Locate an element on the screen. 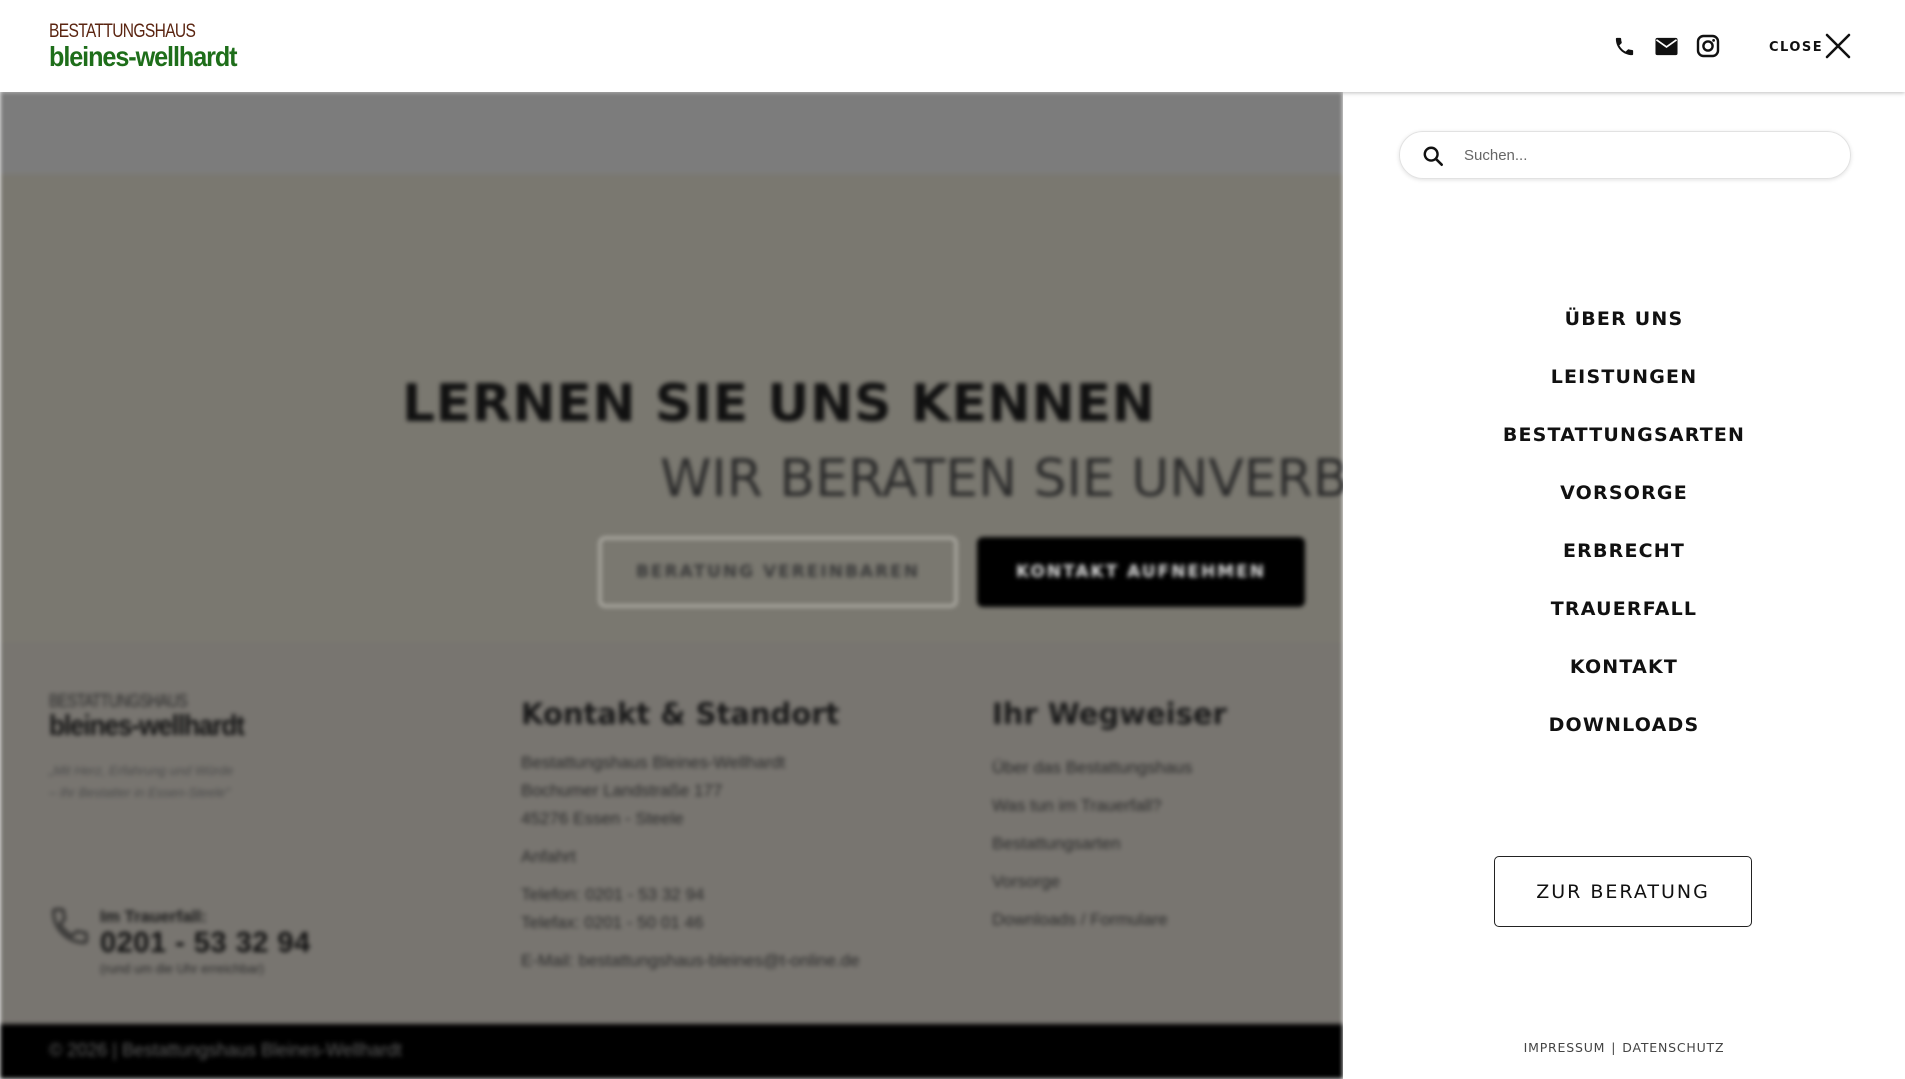  site-logo: BESTATTUNGSHAUS bleines-wellhardt is located at coordinates (153, 46).